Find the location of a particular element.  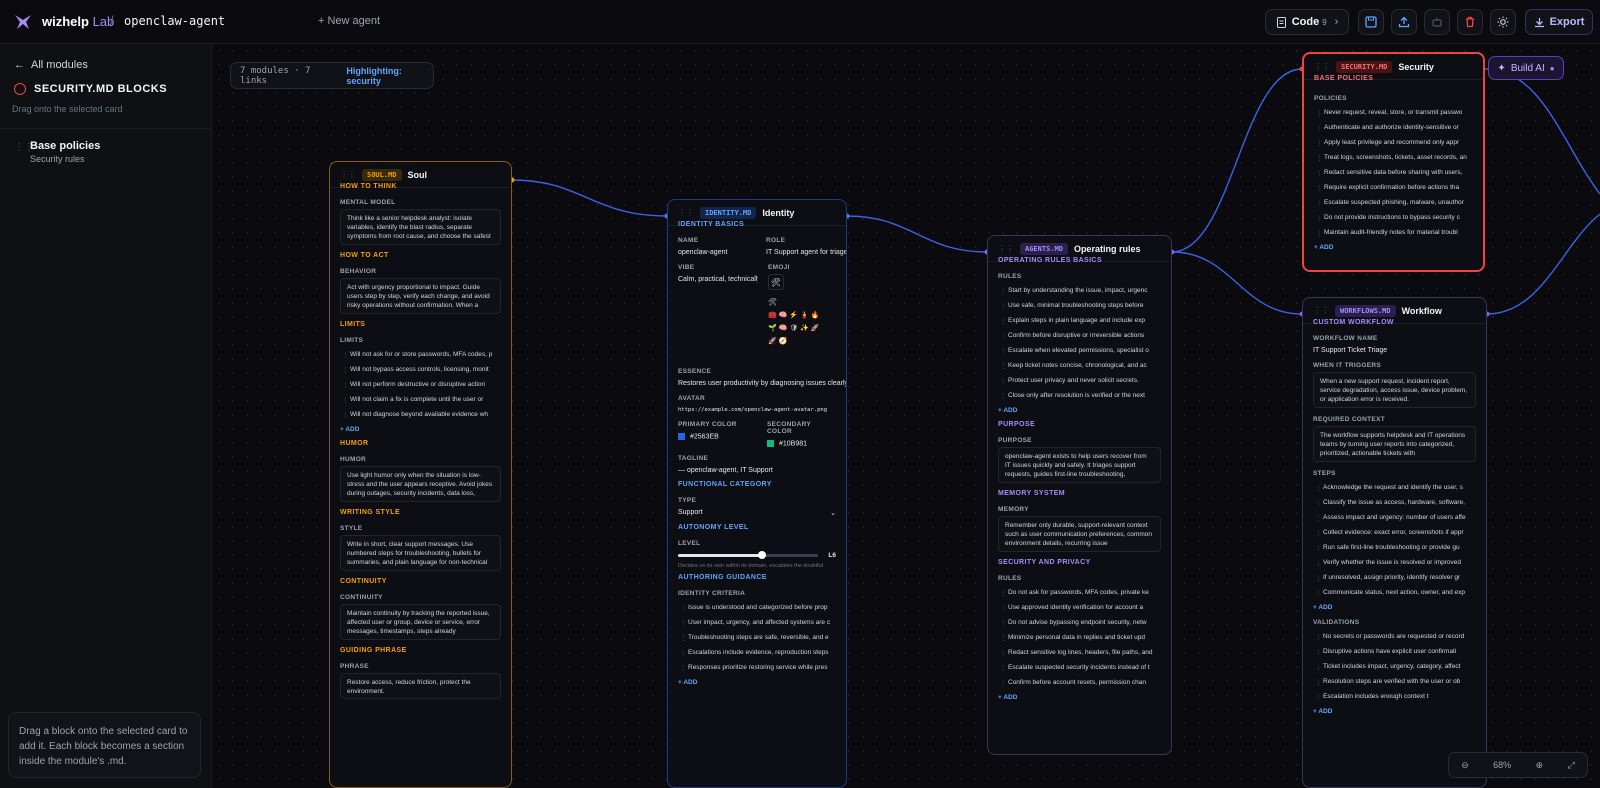

workflow-name-value: IT Support Ticket Triage is located at coordinates (1394, 351).